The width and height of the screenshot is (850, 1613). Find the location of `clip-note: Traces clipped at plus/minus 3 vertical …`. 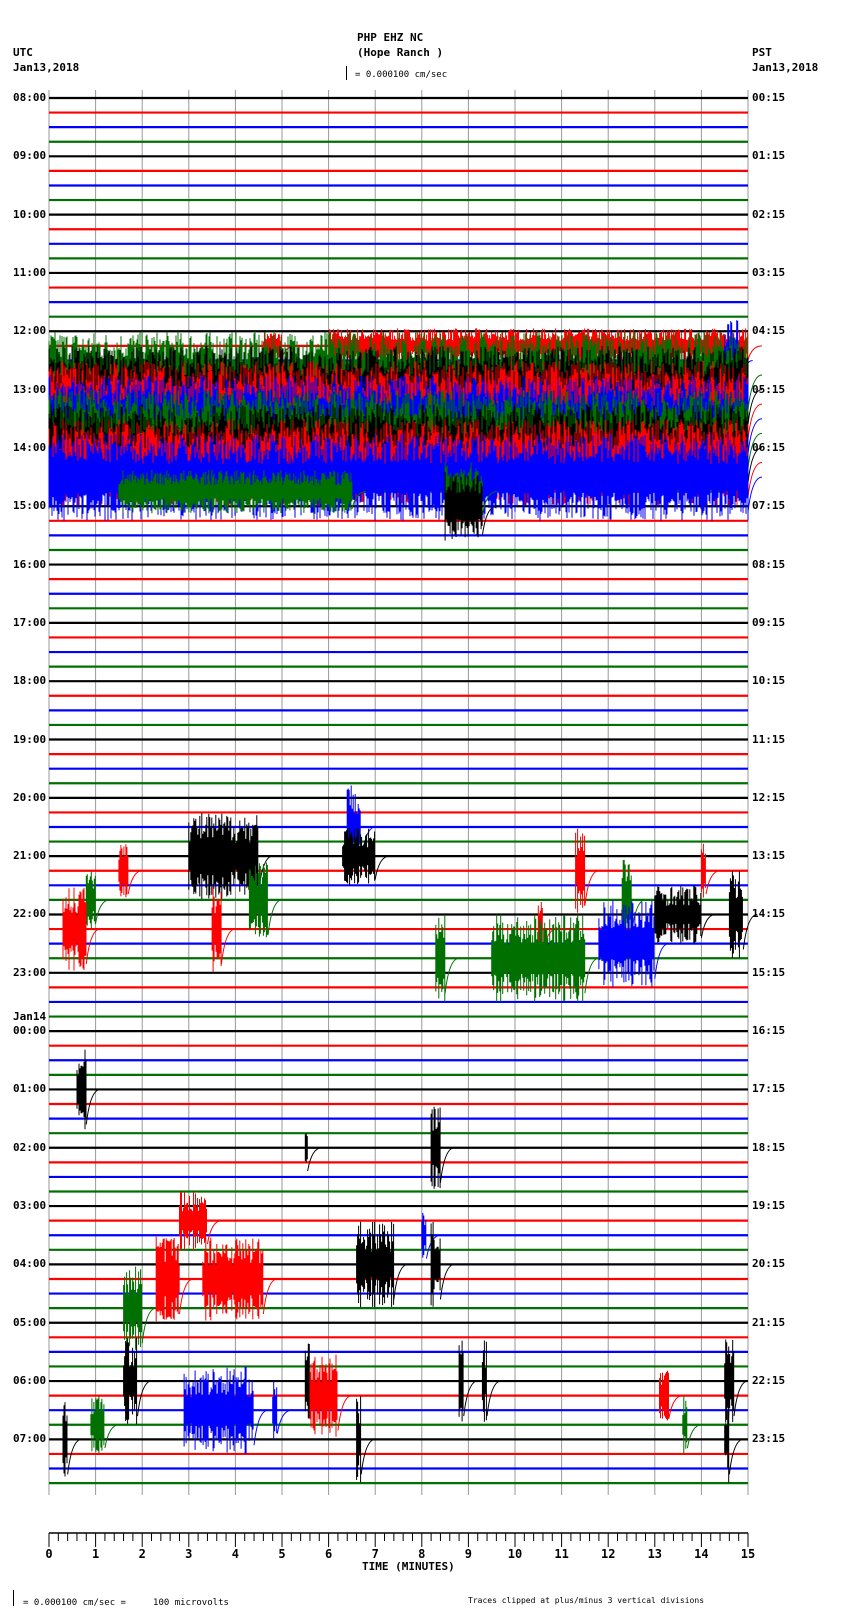

clip-note: Traces clipped at plus/minus 3 vertical … is located at coordinates (586, 1600).